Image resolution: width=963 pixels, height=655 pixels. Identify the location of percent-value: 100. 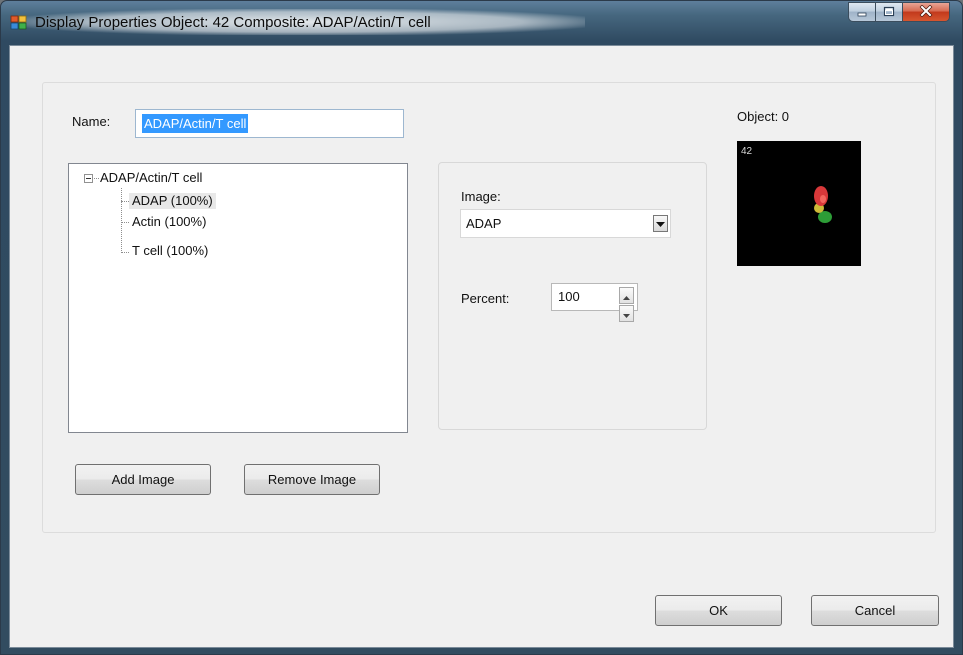
(569, 296).